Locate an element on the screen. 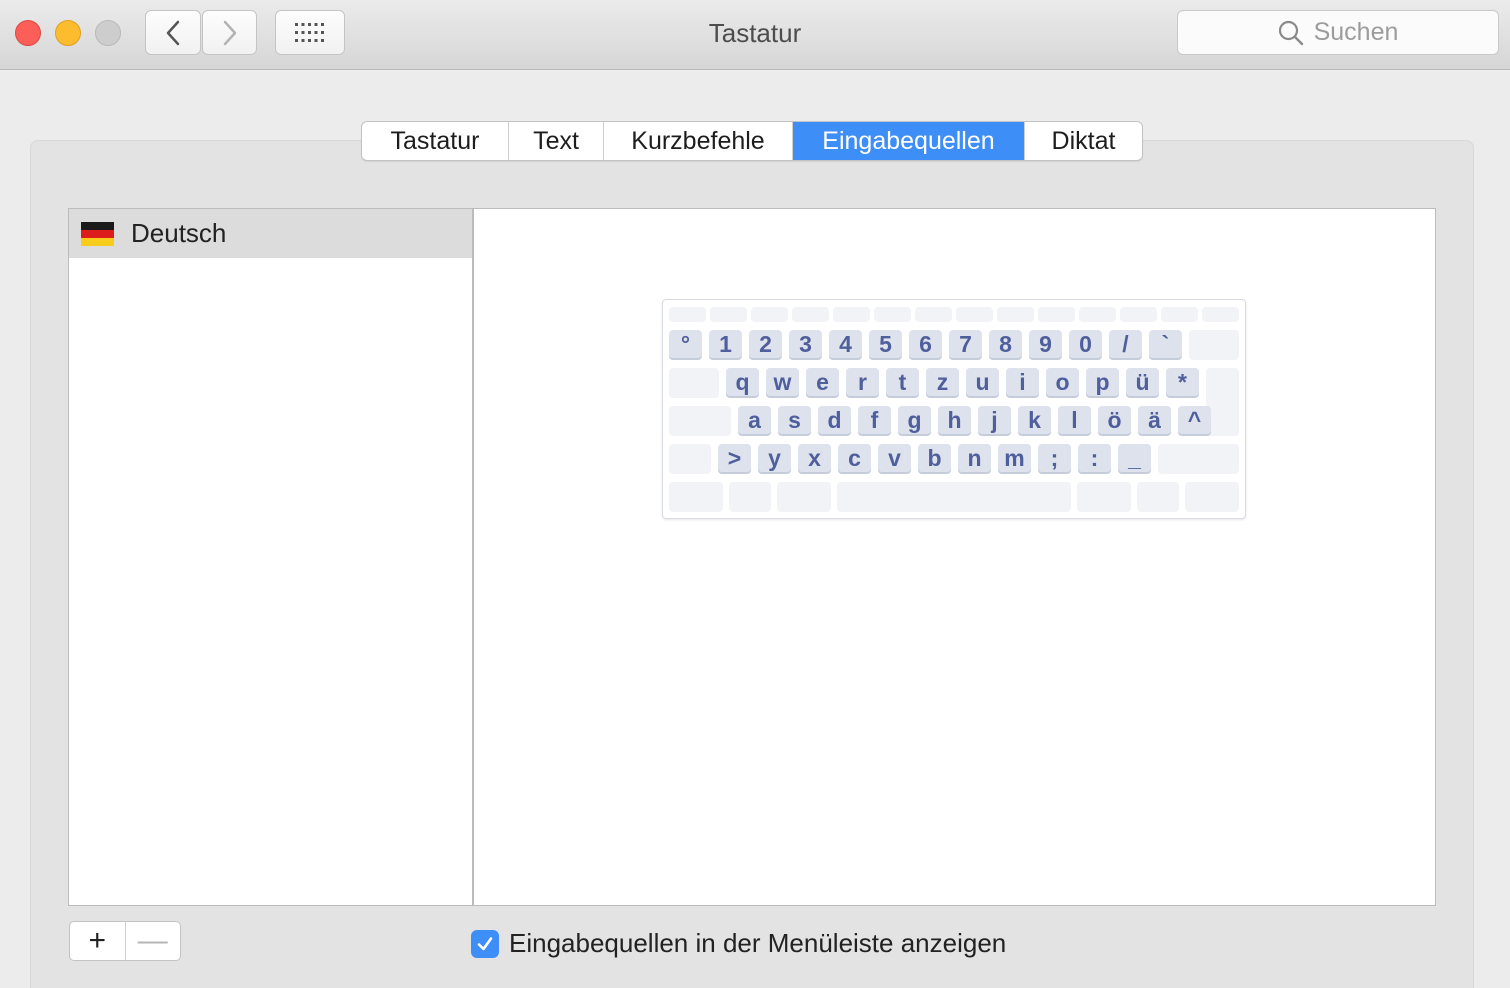 The width and height of the screenshot is (1510, 988). key: g is located at coordinates (914, 420).